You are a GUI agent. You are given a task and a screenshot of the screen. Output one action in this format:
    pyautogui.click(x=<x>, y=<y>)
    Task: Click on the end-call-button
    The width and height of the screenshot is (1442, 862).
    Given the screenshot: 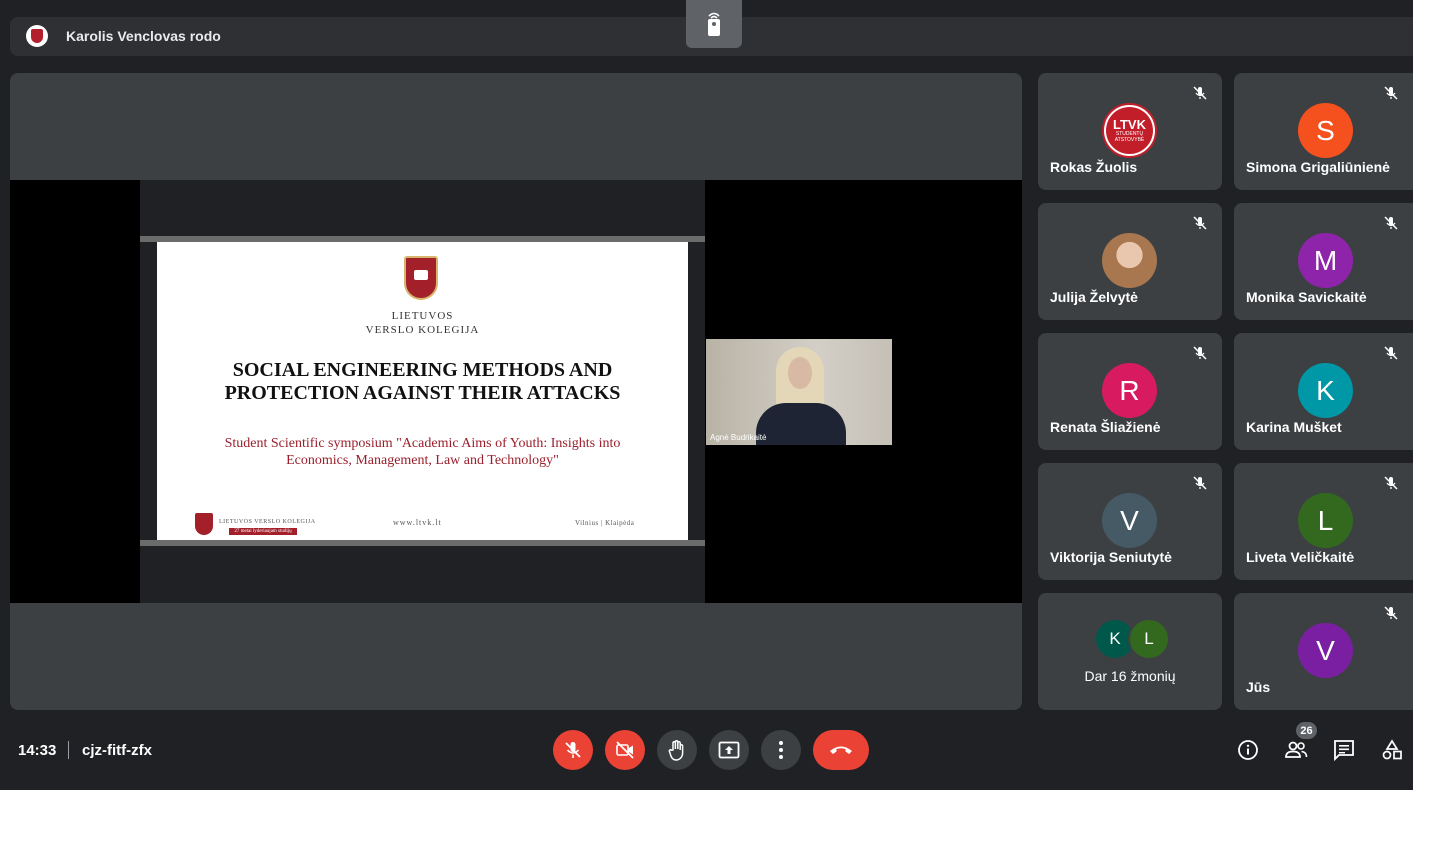 What is the action you would take?
    pyautogui.click(x=841, y=750)
    